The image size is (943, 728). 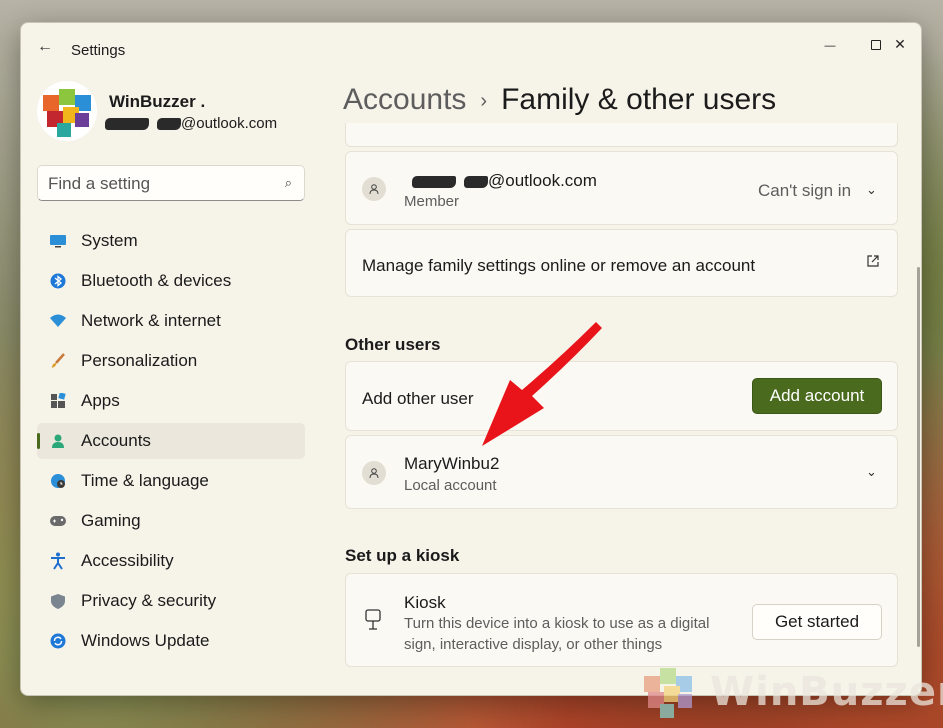 I want to click on shield-icon, so click(x=58, y=601).